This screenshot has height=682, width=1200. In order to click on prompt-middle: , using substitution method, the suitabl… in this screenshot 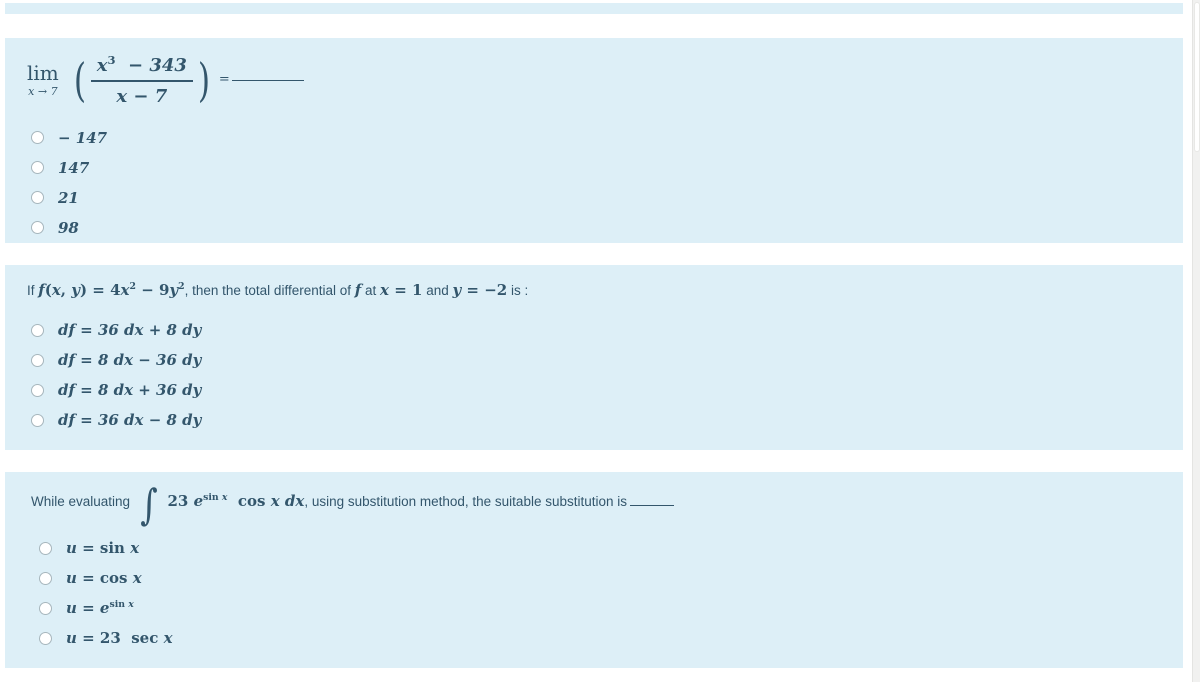, I will do `click(466, 502)`.